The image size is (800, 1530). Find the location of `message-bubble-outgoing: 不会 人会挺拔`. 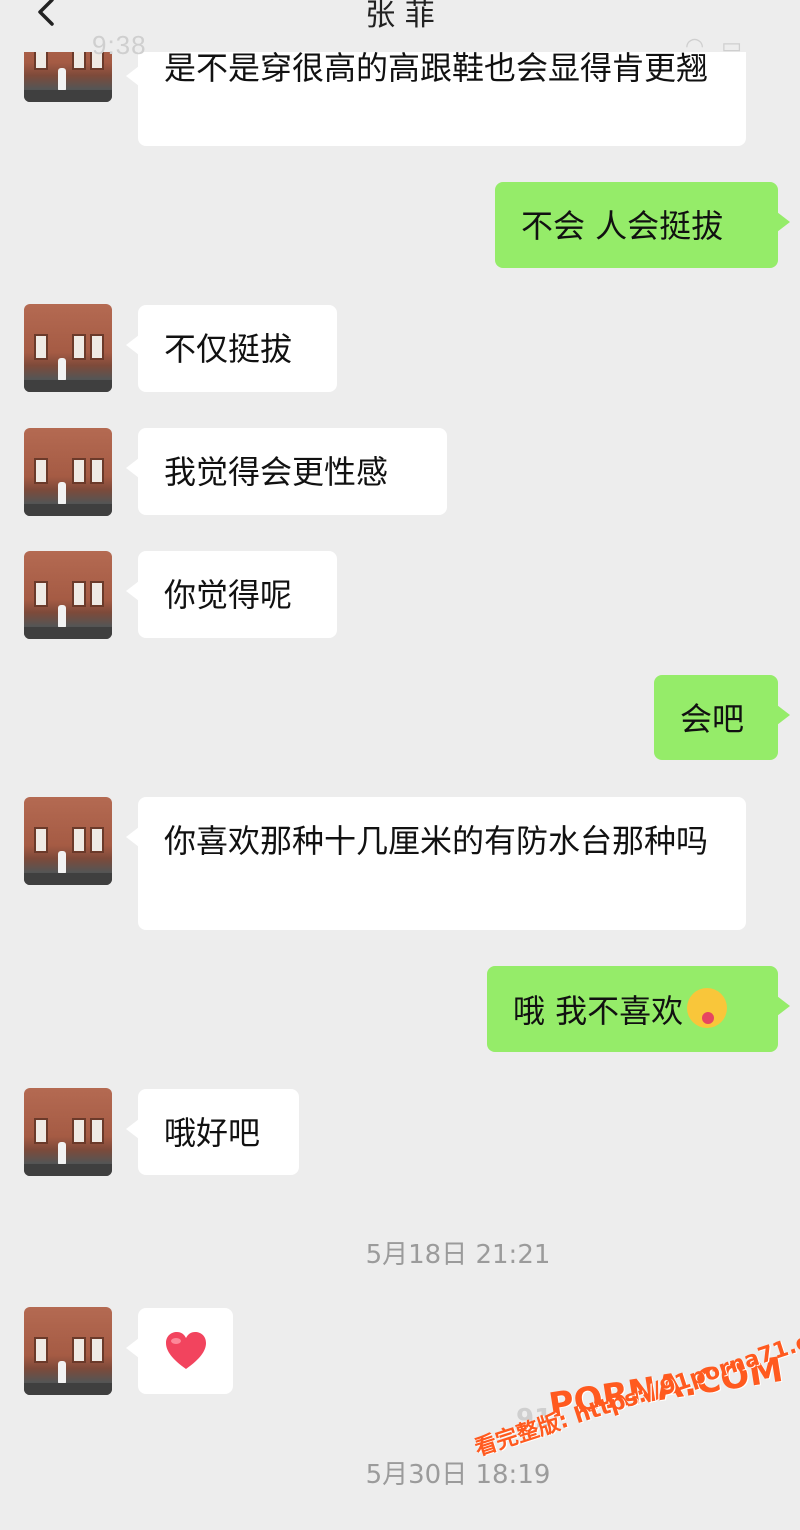

message-bubble-outgoing: 不会 人会挺拔 is located at coordinates (642, 225).